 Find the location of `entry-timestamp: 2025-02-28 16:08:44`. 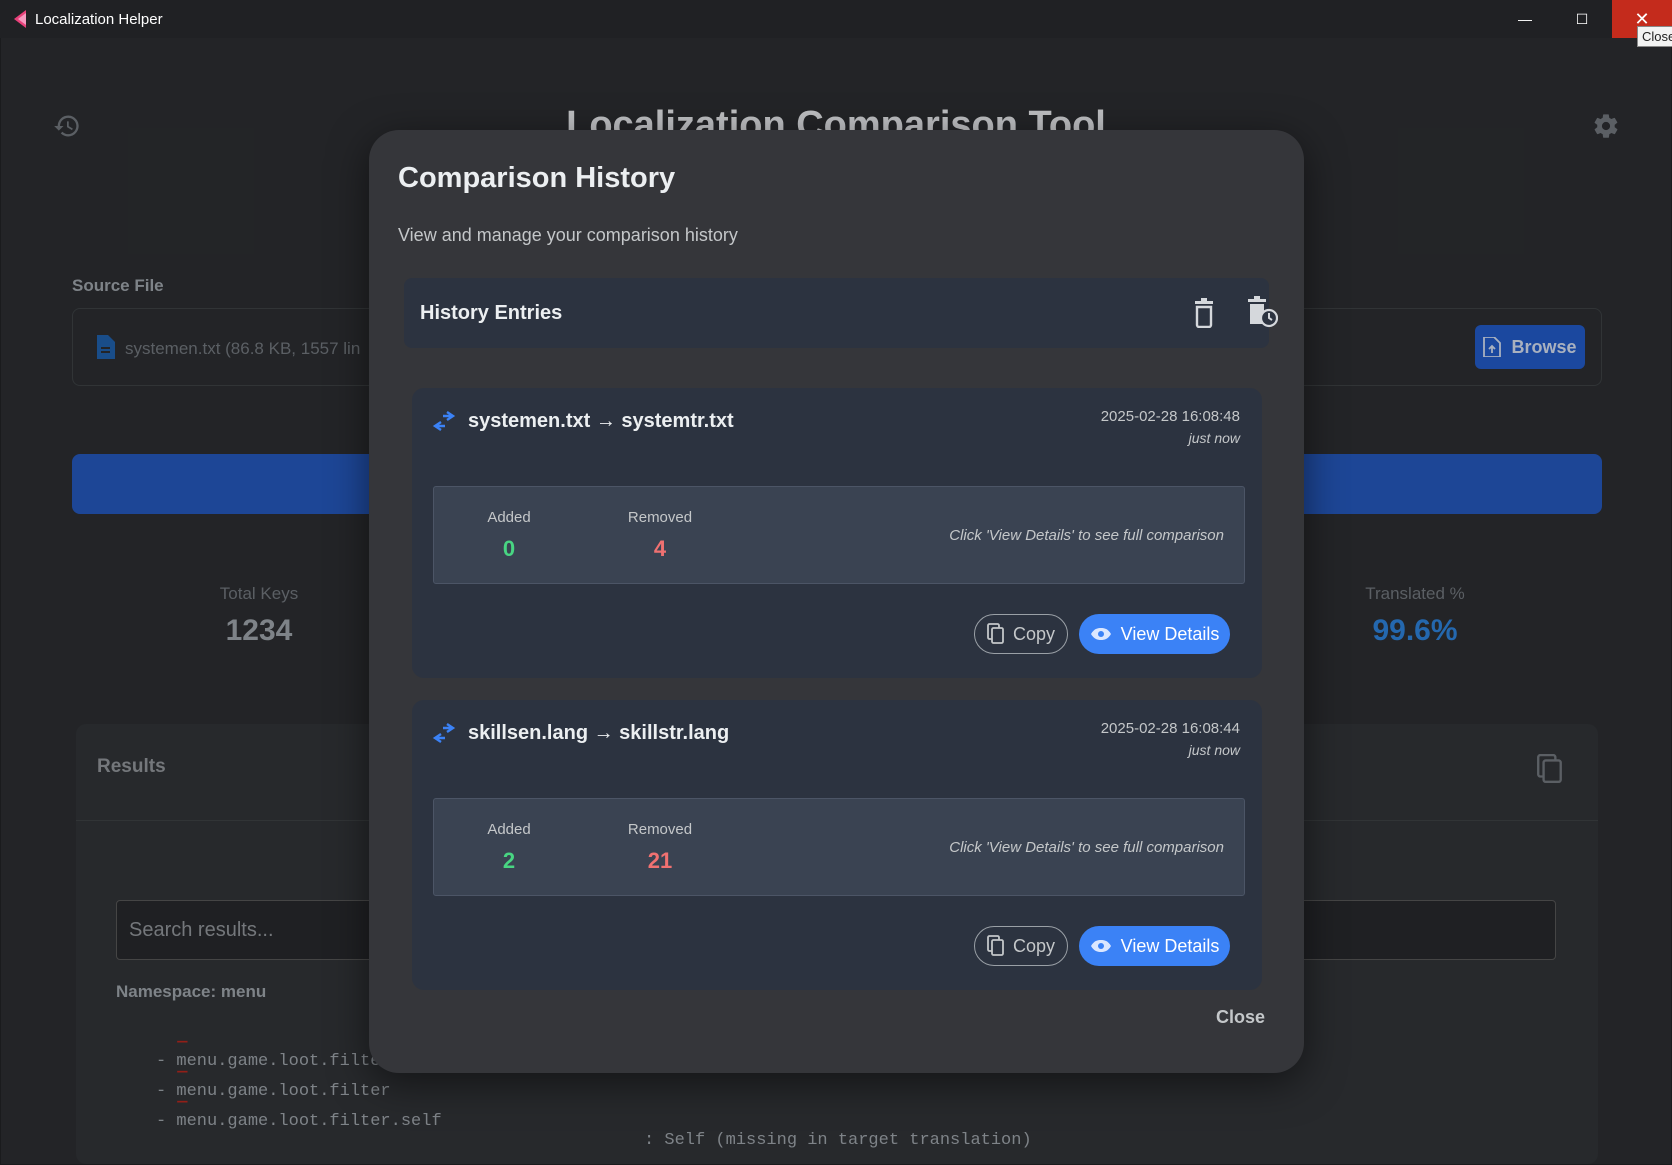

entry-timestamp: 2025-02-28 16:08:44 is located at coordinates (1170, 728).